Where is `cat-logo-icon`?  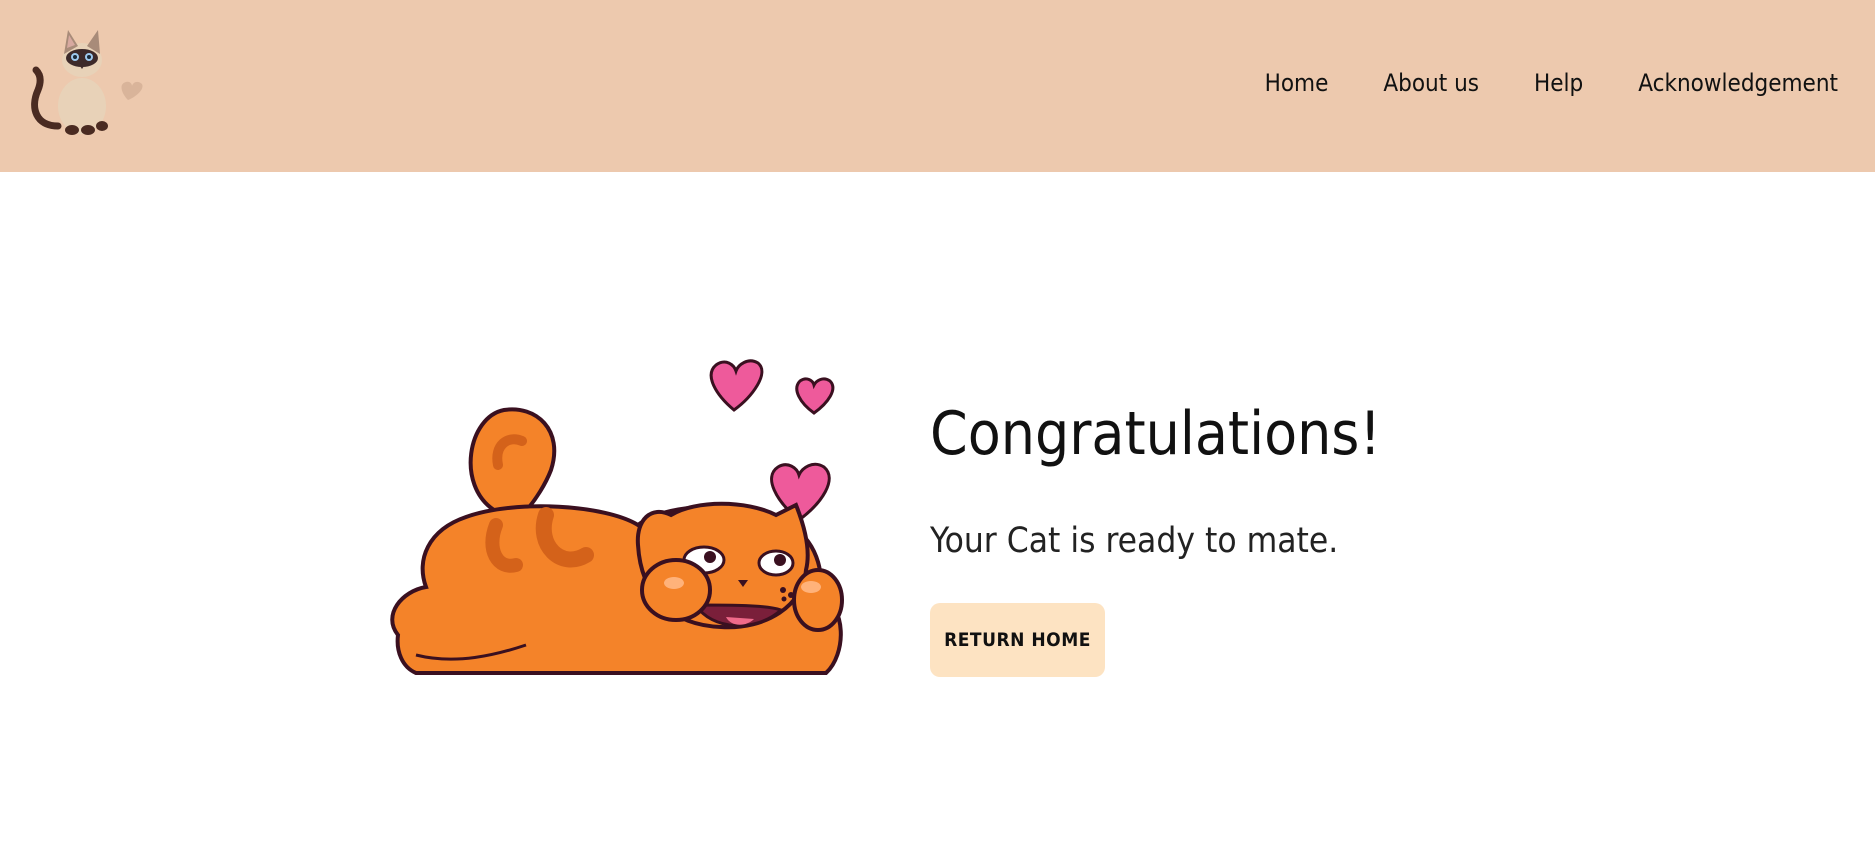 cat-logo-icon is located at coordinates (83, 78).